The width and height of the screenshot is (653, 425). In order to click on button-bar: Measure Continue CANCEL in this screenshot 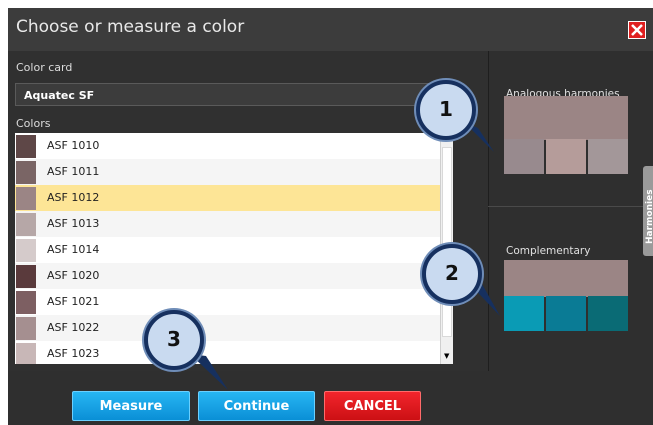, I will do `click(330, 398)`.